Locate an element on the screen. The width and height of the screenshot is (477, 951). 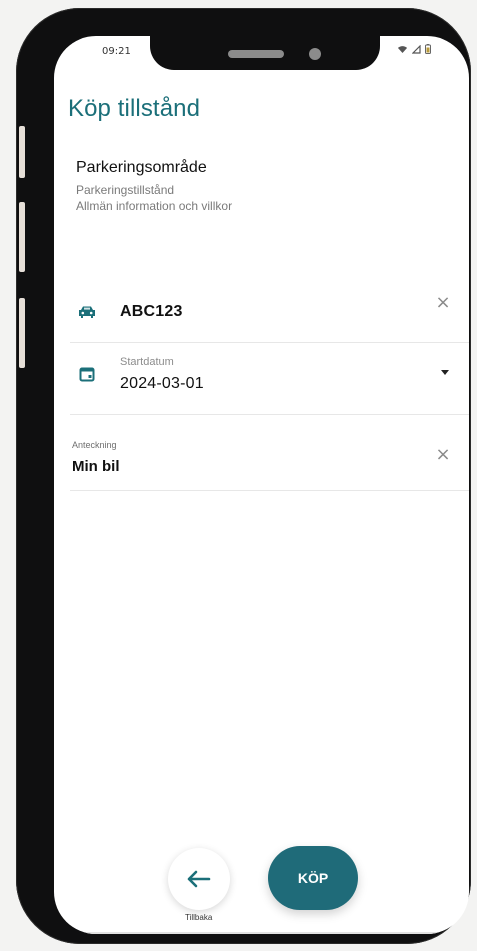
note-value: Min bil is located at coordinates (96, 466).